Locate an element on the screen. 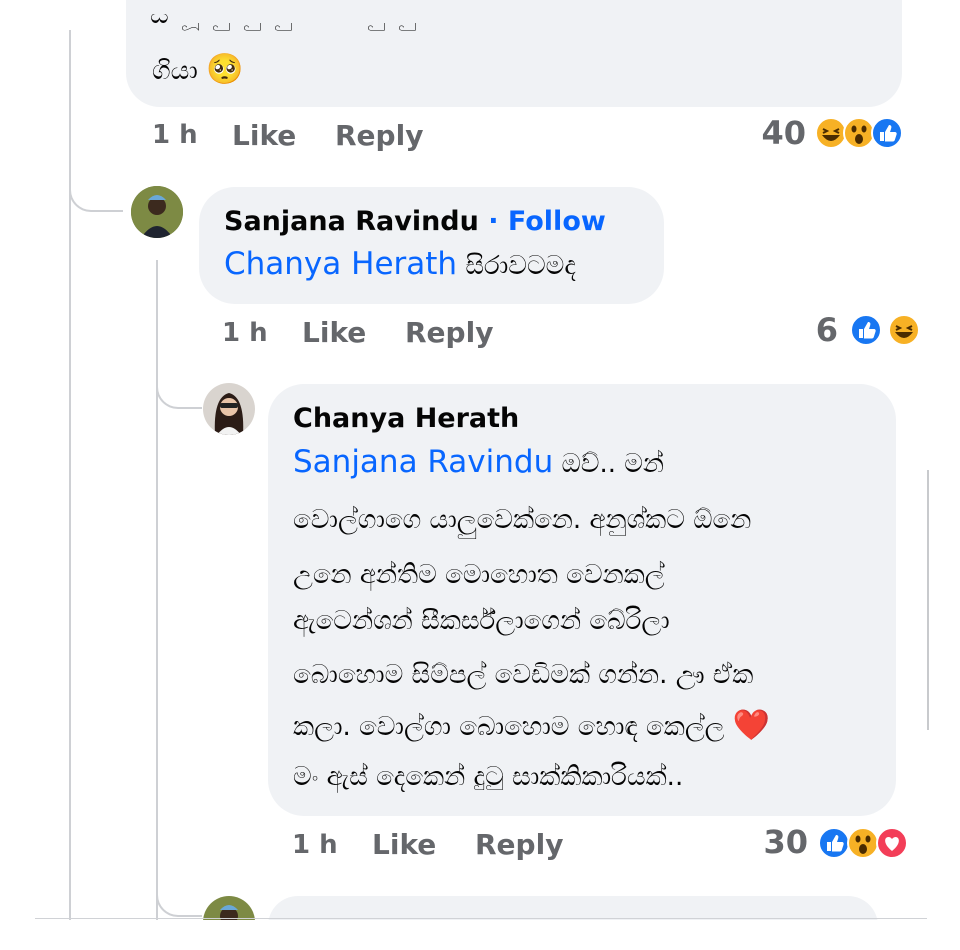 This screenshot has width=960, height=950. reply-bubble-partial is located at coordinates (573, 908).